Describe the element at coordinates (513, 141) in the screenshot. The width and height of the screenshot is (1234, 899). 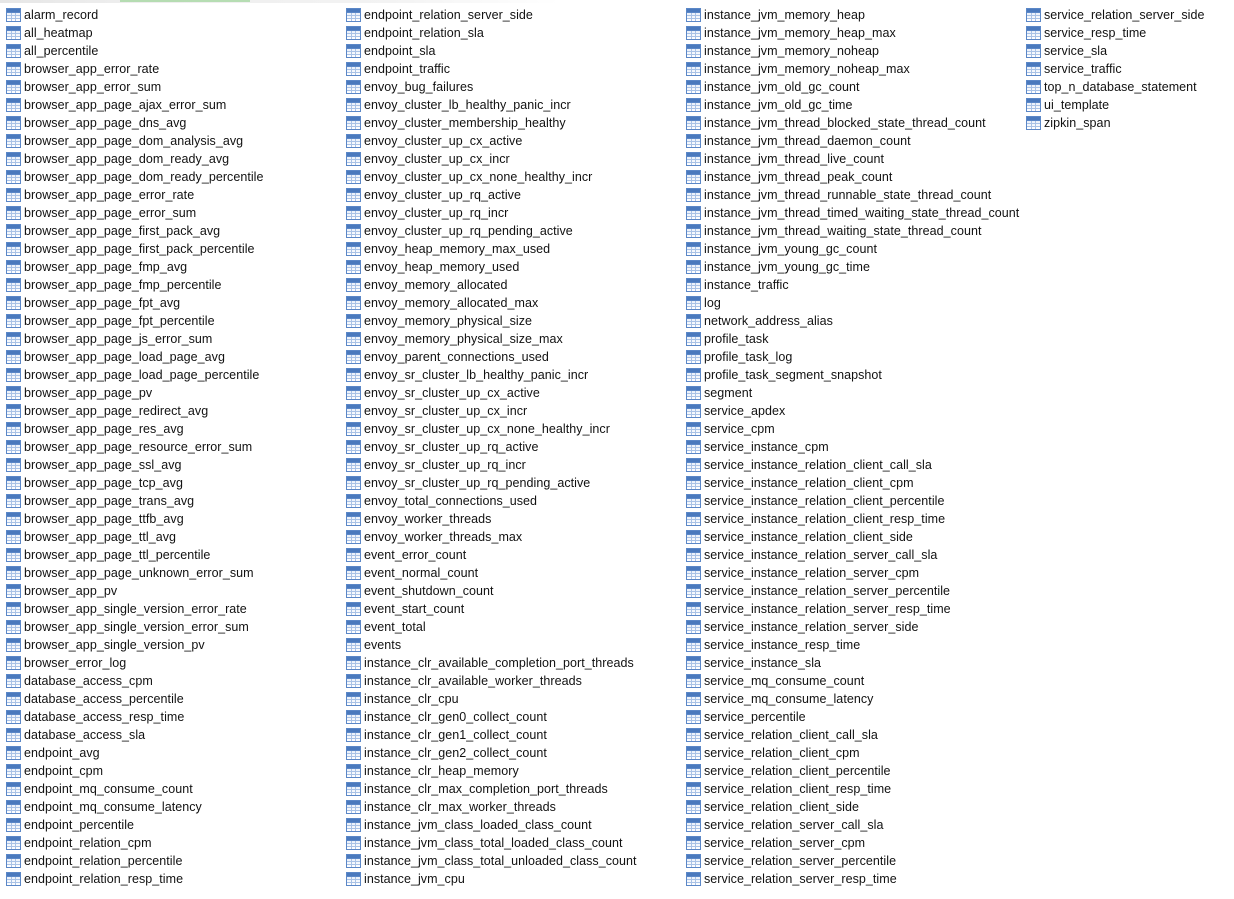
I see `table-item: envoy_cluster_up_cx_active` at that location.